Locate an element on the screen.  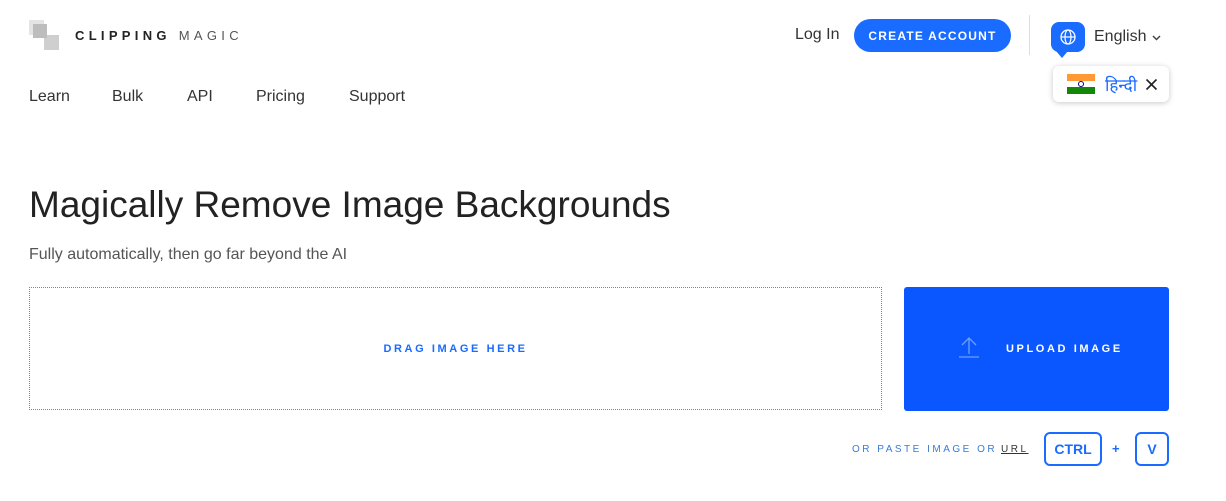
nav-item-bulk: Bulk is located at coordinates (127, 97).